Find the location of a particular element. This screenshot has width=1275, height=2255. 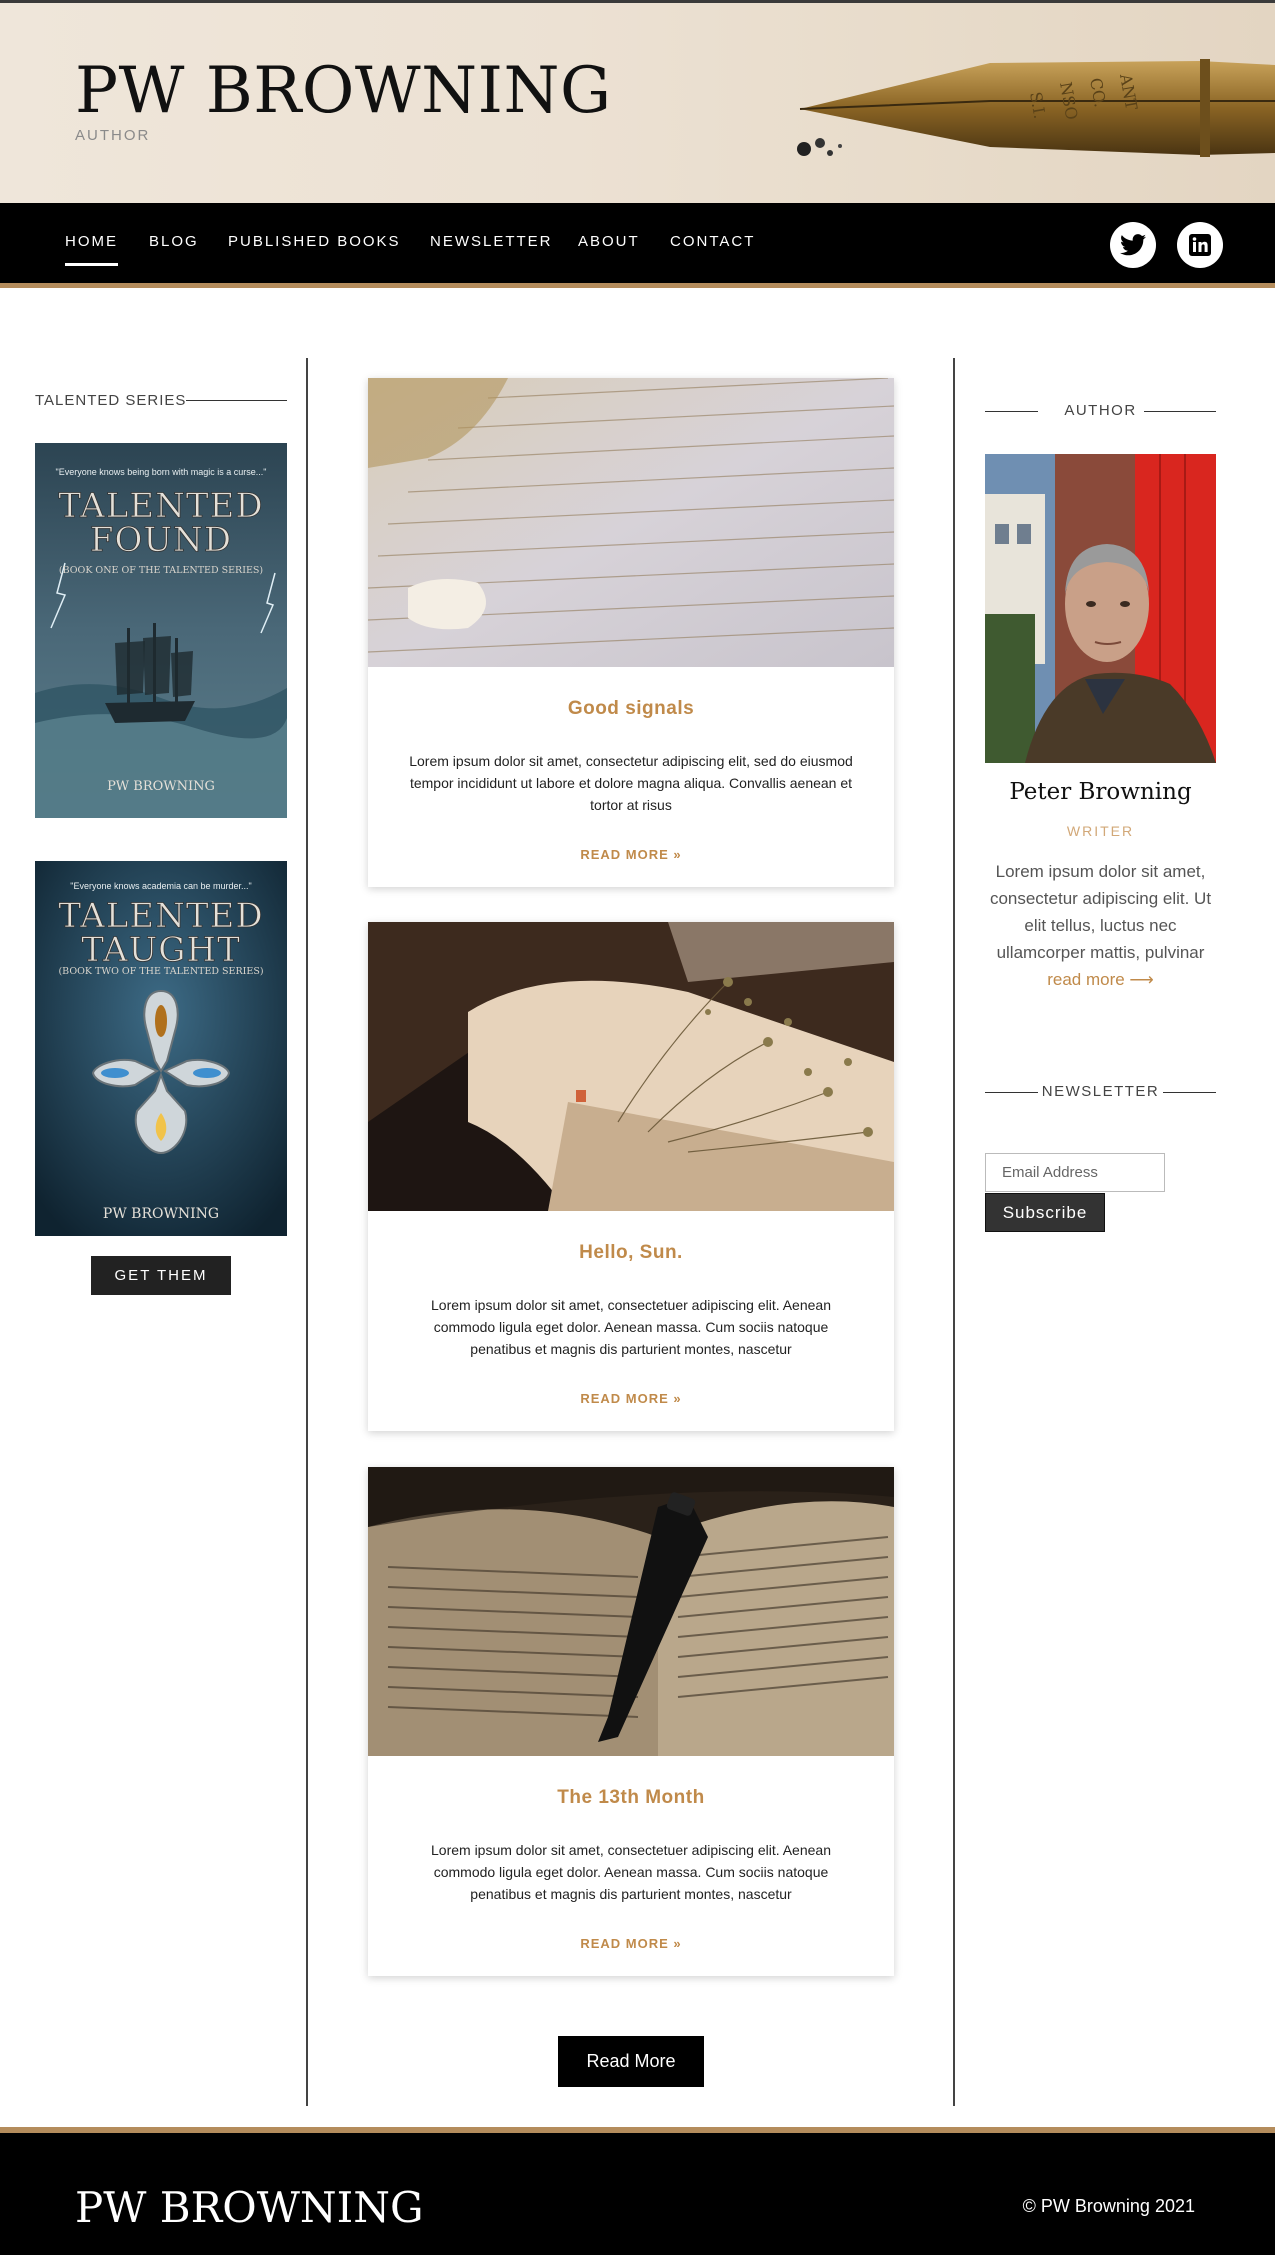

linkedin-icon is located at coordinates (1200, 245).